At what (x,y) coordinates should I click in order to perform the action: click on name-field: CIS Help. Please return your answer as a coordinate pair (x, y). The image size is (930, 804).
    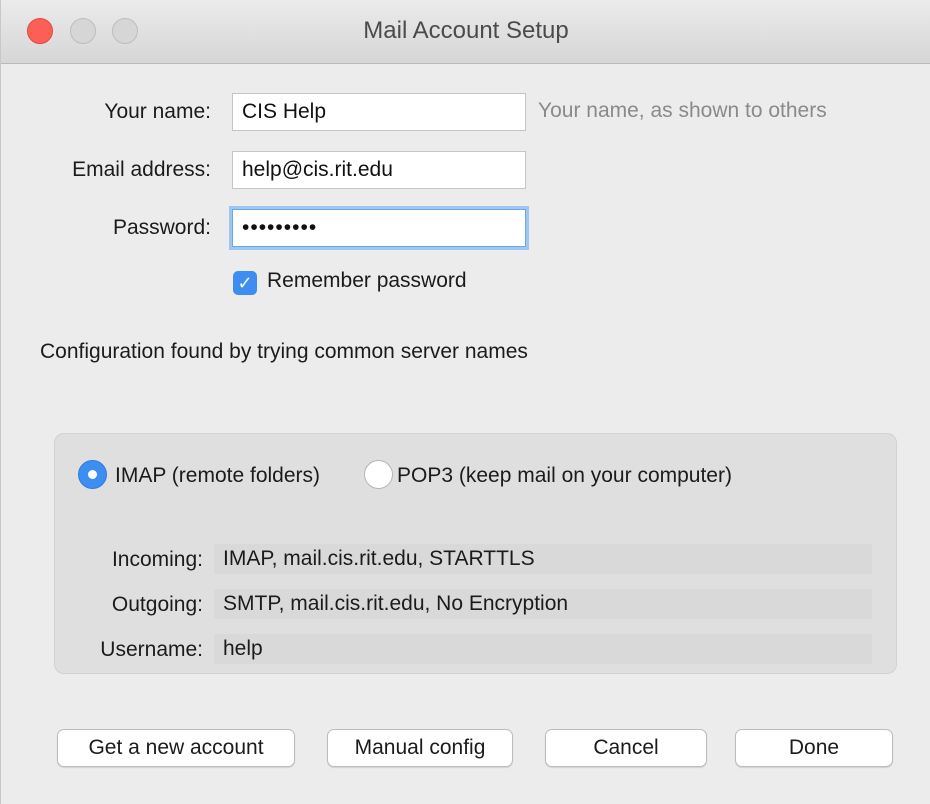
    Looking at the image, I should click on (379, 112).